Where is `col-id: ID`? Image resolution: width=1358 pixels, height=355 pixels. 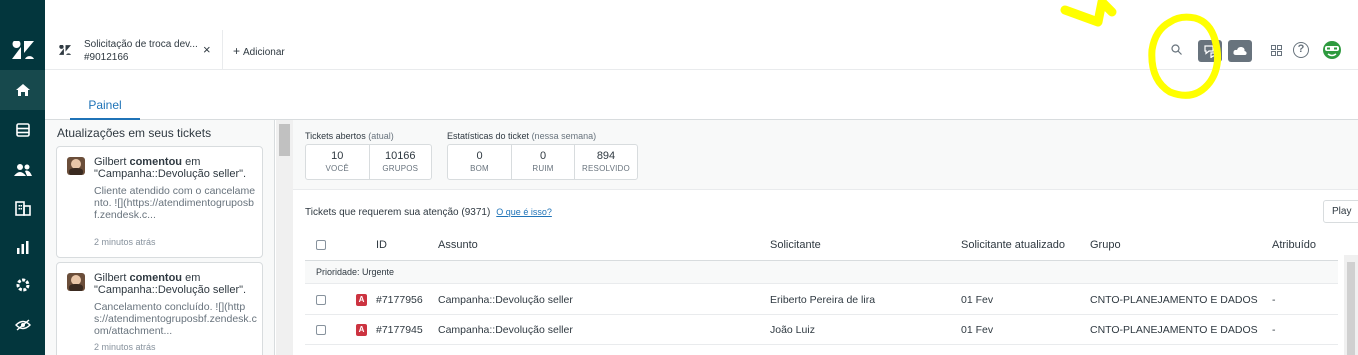
col-id: ID is located at coordinates (381, 245).